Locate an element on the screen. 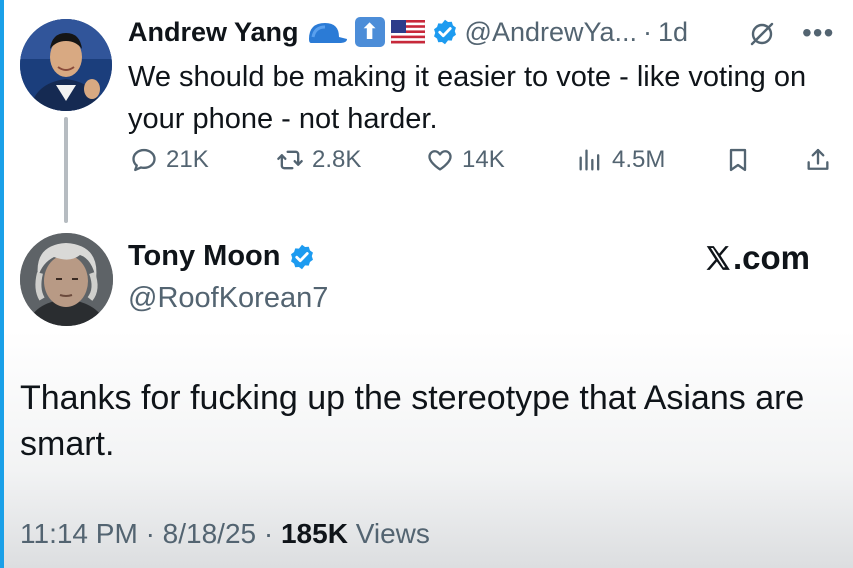  view-count: 4.5M is located at coordinates (639, 159).